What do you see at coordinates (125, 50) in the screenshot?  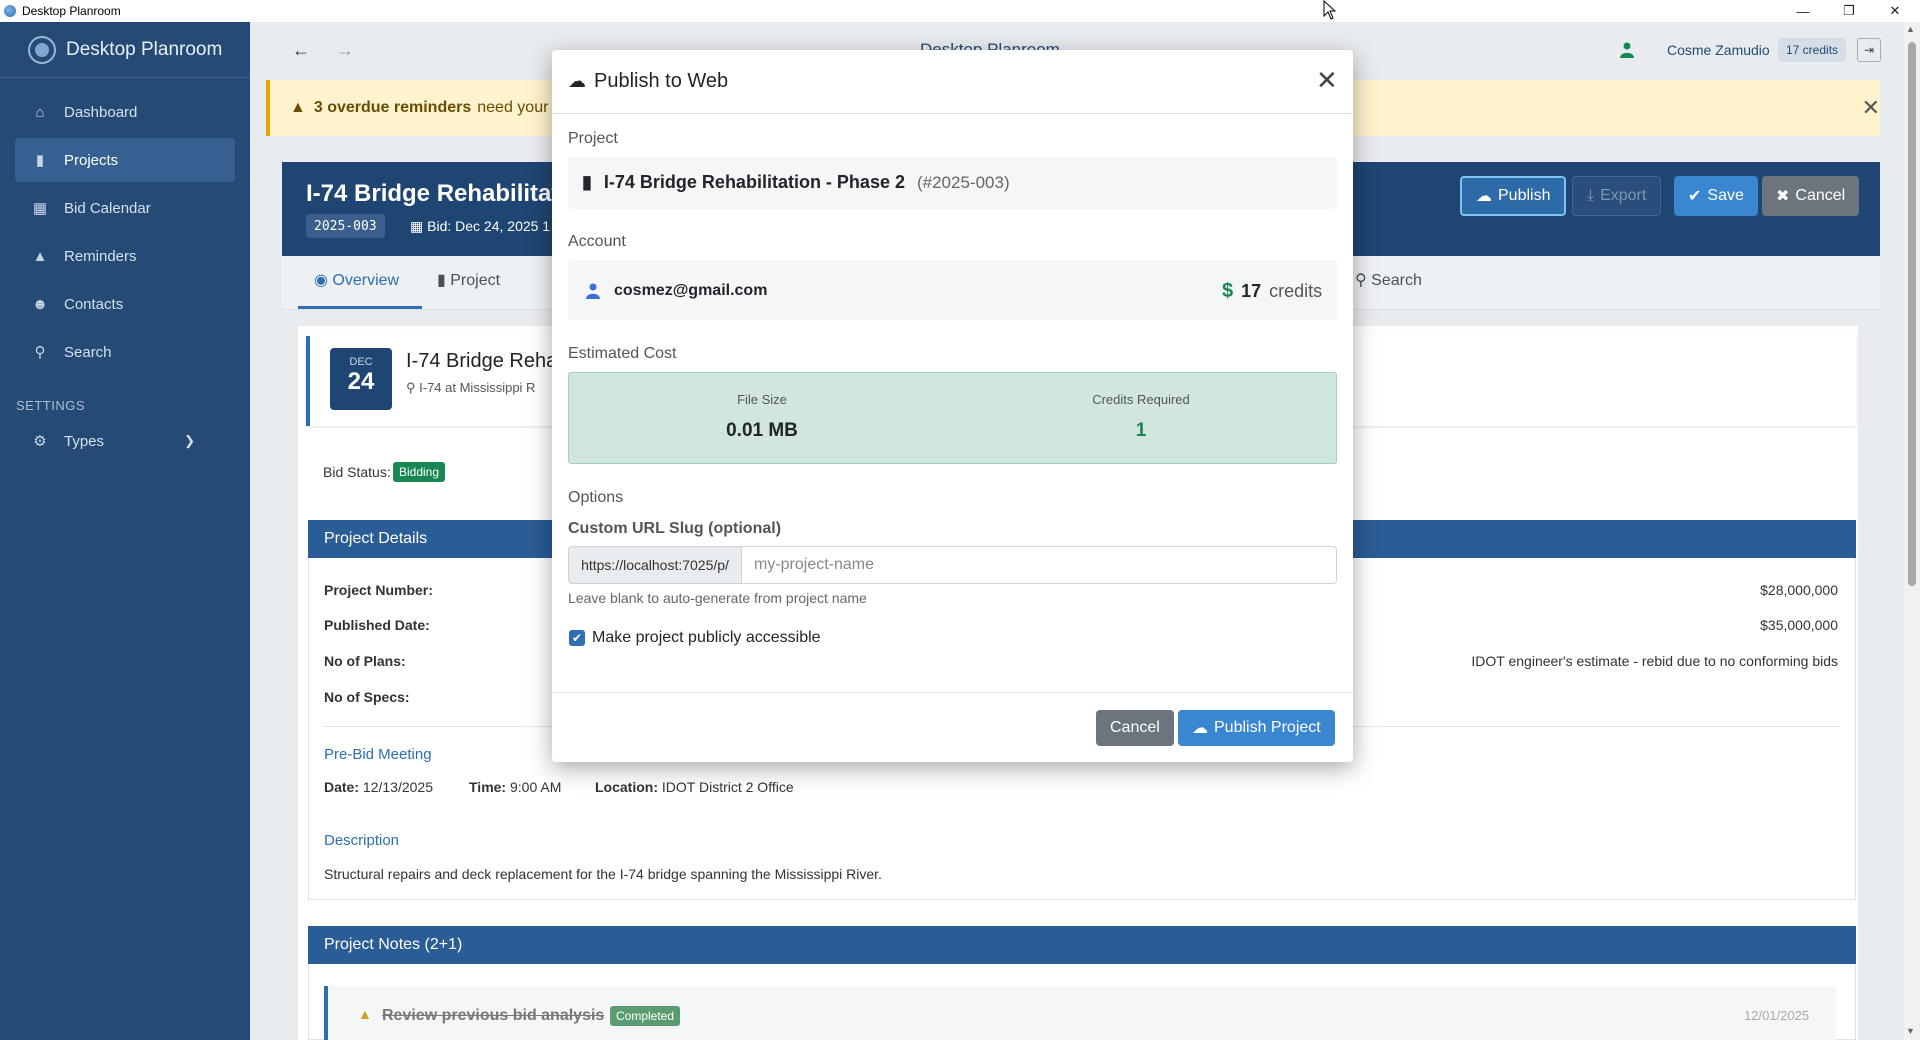 I see `brand: Desktop Planroom` at bounding box center [125, 50].